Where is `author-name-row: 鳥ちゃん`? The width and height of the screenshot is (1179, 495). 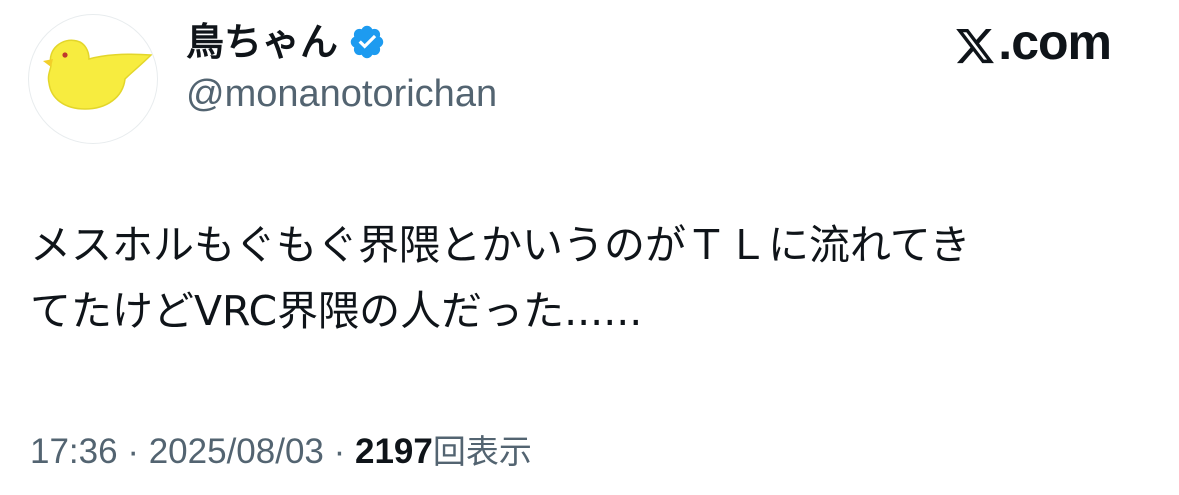 author-name-row: 鳥ちゃん is located at coordinates (286, 42).